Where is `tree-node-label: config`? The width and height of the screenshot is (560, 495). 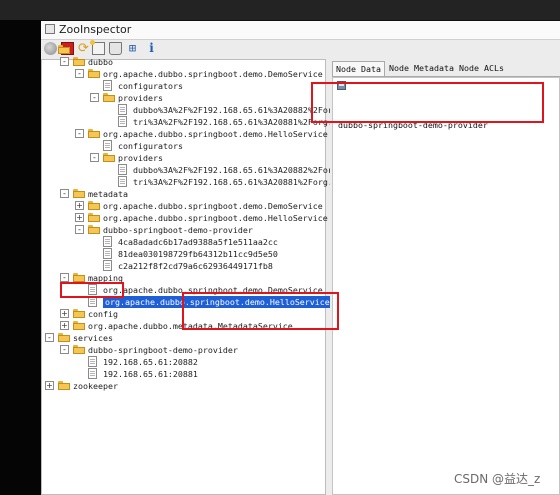 tree-node-label: config is located at coordinates (103, 314).